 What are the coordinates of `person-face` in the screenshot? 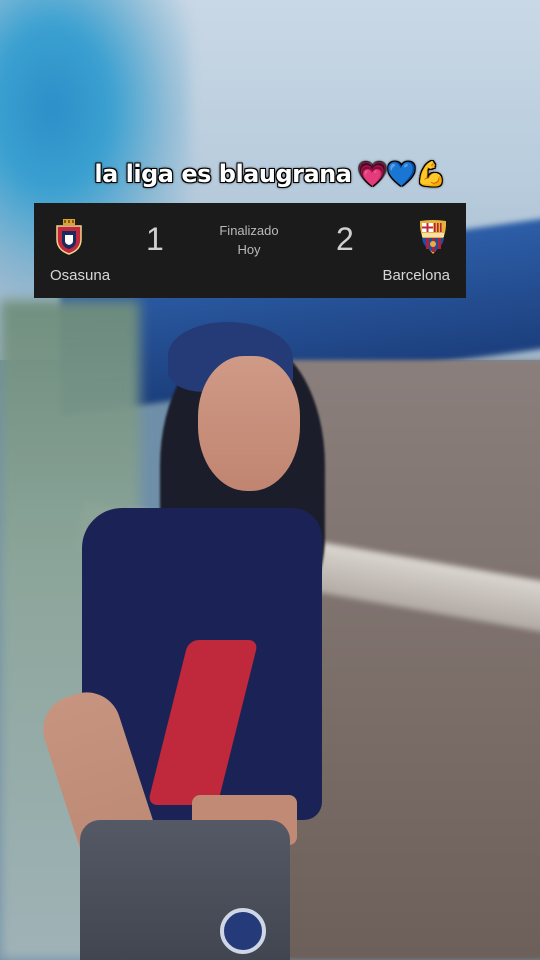 It's located at (249, 423).